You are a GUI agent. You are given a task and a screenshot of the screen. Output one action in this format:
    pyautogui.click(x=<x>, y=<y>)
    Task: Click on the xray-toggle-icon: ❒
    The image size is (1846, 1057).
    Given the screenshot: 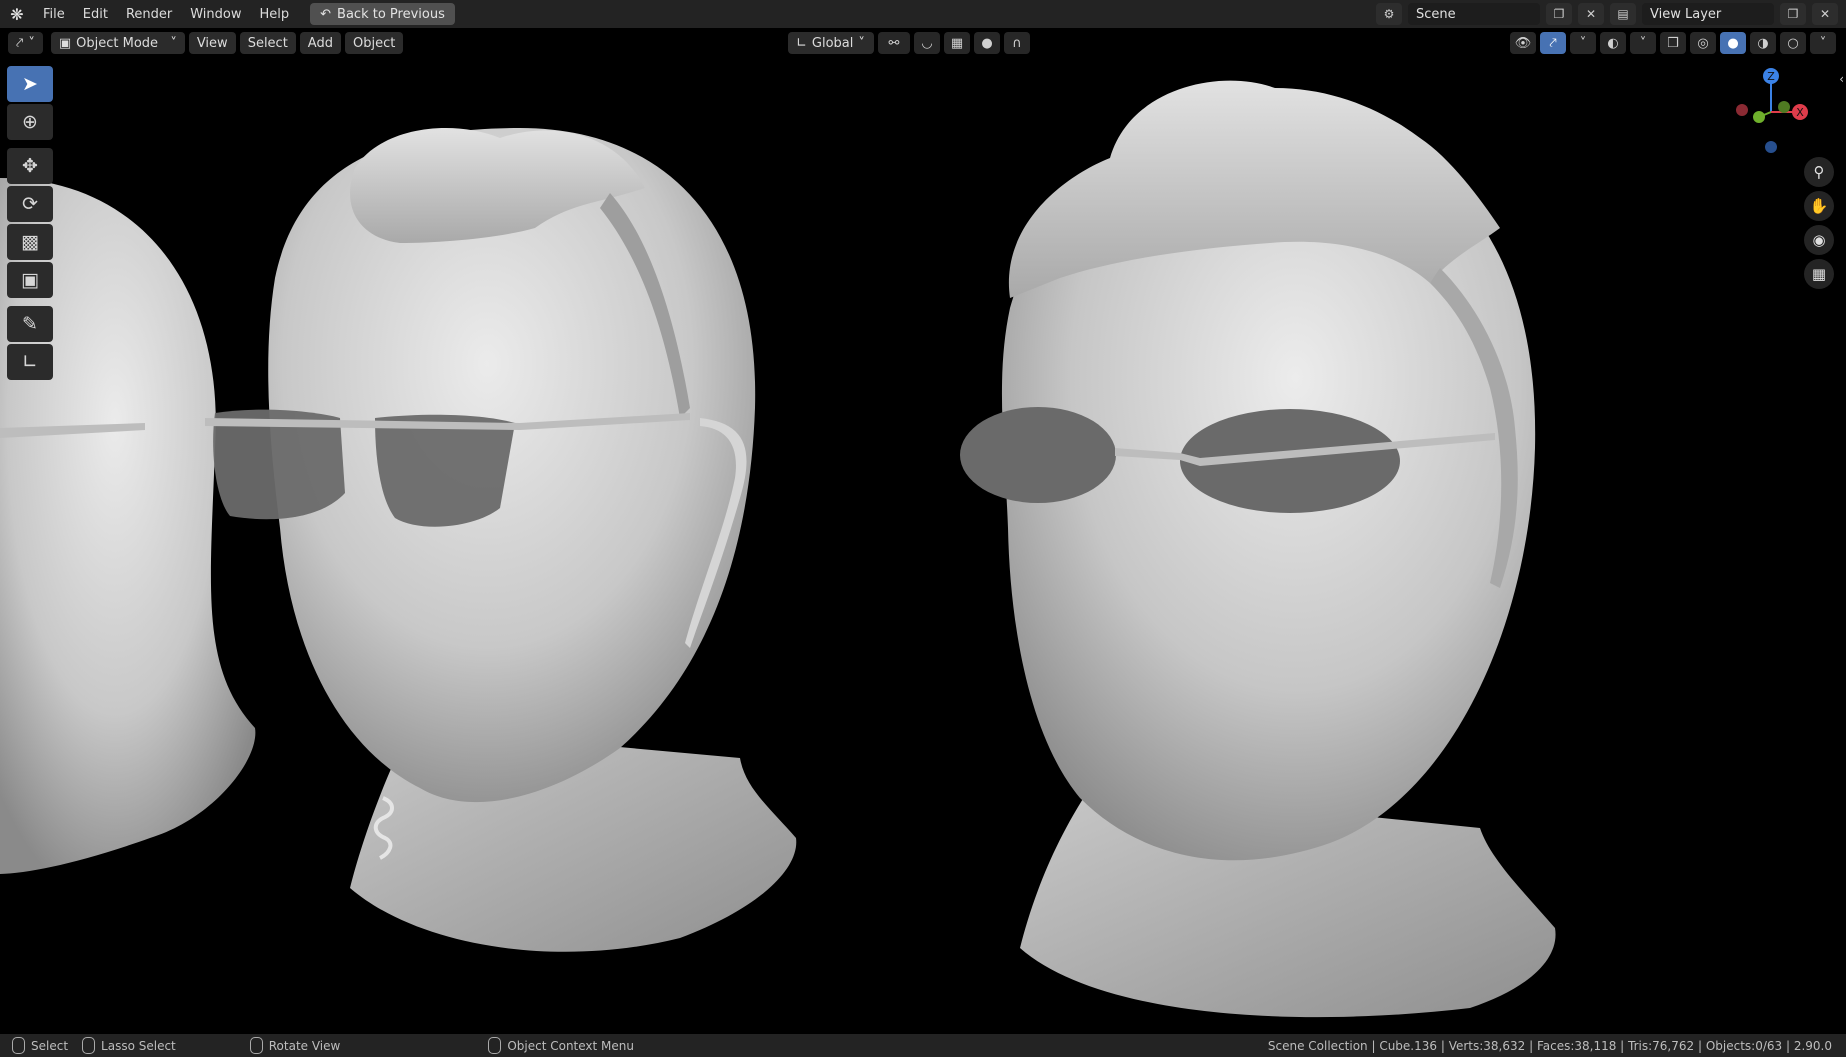 What is the action you would take?
    pyautogui.click(x=1673, y=43)
    